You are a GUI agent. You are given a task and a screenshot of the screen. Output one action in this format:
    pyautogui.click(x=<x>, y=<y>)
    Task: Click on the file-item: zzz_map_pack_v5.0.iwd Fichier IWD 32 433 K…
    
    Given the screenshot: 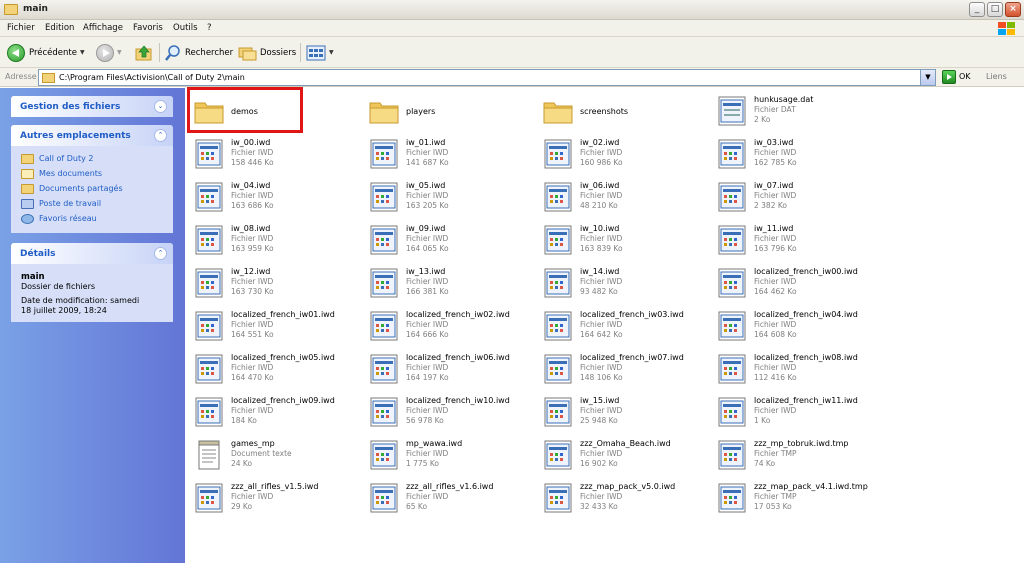 What is the action you would take?
    pyautogui.click(x=627, y=500)
    